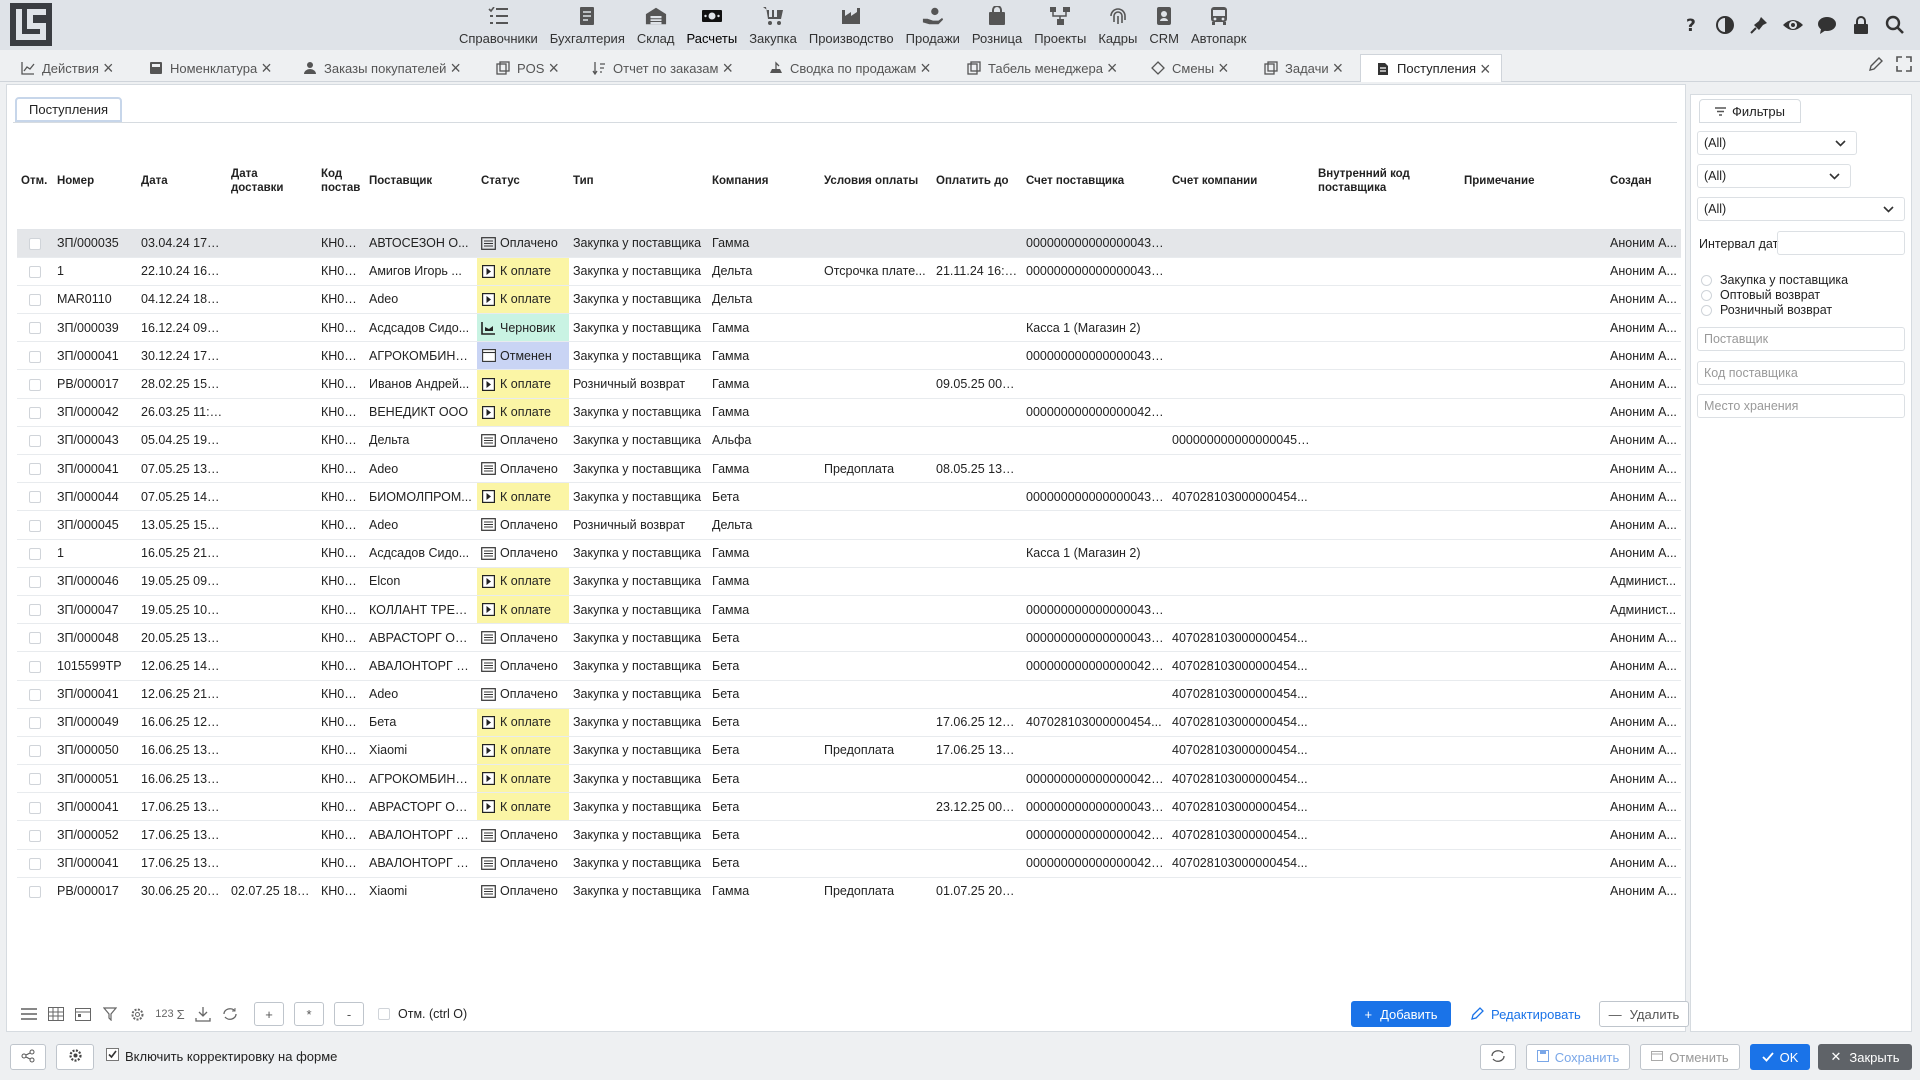 This screenshot has width=1920, height=1080. I want to click on totals-button: 123 Σ, so click(170, 1014).